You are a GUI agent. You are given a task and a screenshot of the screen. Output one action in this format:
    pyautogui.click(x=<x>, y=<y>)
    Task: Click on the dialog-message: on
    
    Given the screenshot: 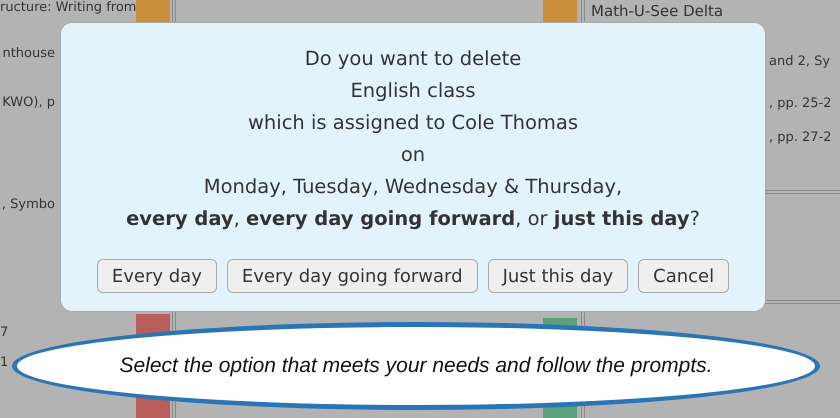 What is the action you would take?
    pyautogui.click(x=413, y=155)
    